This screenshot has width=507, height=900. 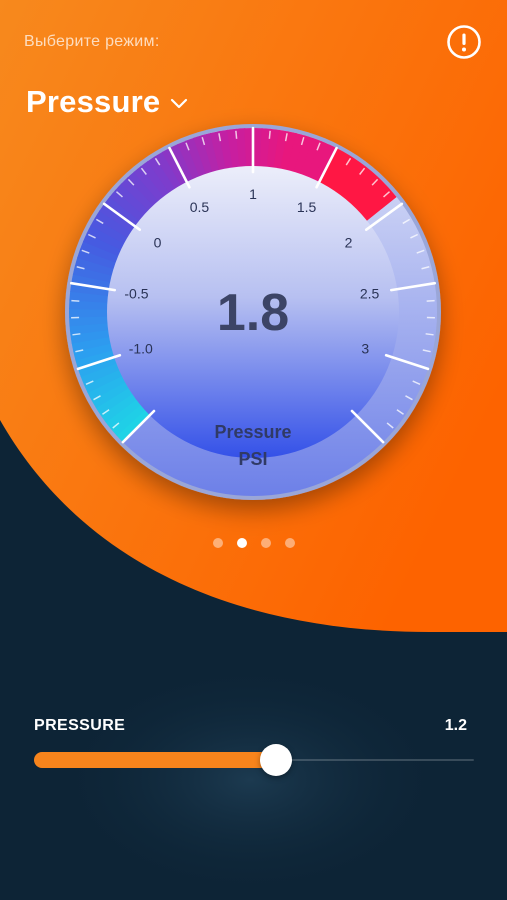 What do you see at coordinates (155, 760) in the screenshot?
I see `slider-fill` at bounding box center [155, 760].